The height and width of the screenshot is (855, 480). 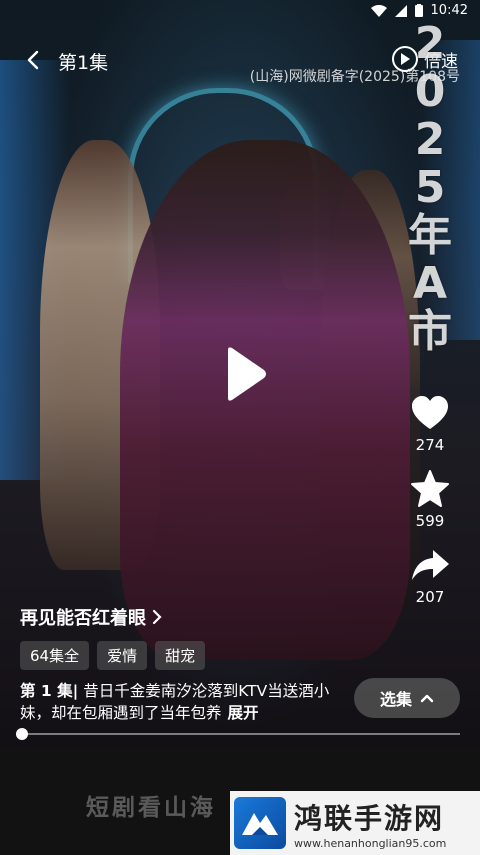 I want to click on expand-link: 展开, so click(x=243, y=713).